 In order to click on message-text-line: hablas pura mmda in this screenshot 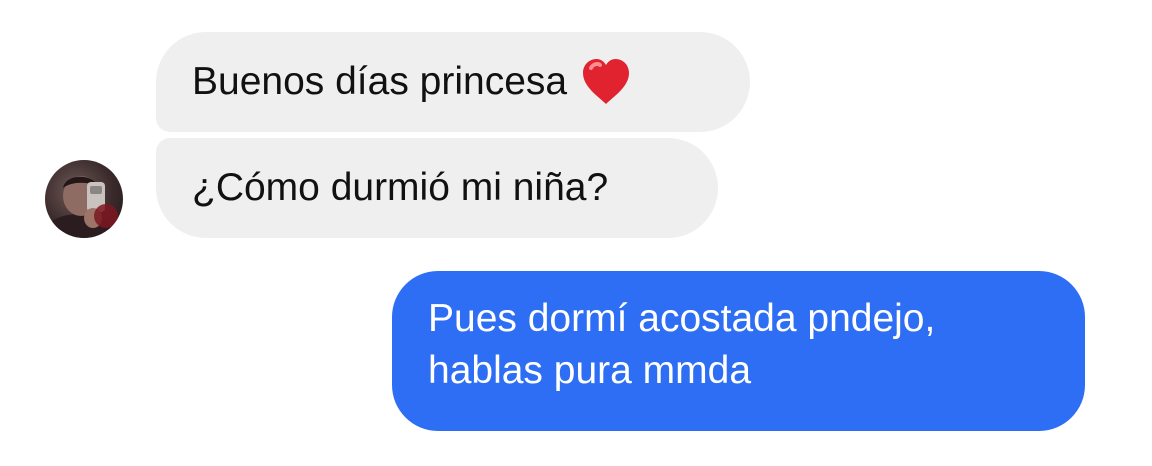, I will do `click(590, 370)`.